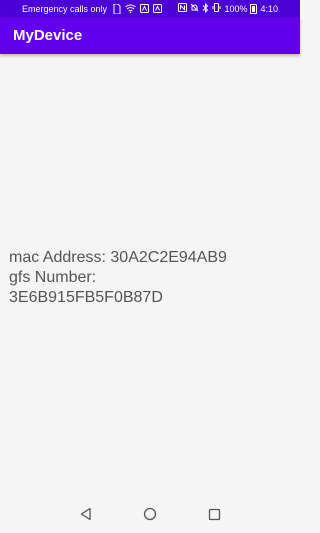 This screenshot has height=533, width=320. I want to click on wifi-icon, so click(130, 8).